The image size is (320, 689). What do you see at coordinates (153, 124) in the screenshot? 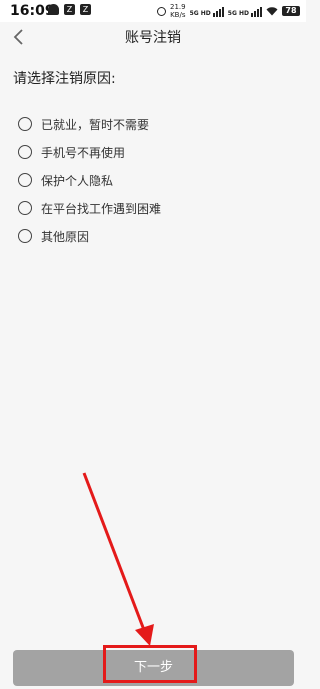
I see `reason-option: 已就业，暂时不需要` at bounding box center [153, 124].